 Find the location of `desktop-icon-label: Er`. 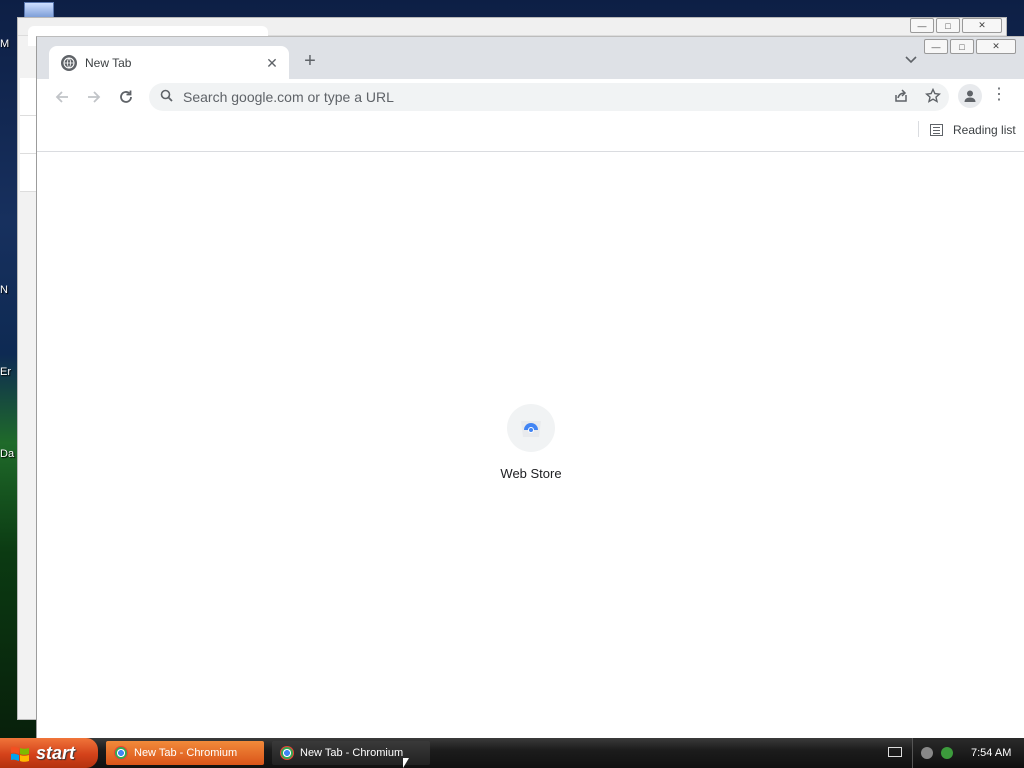

desktop-icon-label: Er is located at coordinates (9, 372).